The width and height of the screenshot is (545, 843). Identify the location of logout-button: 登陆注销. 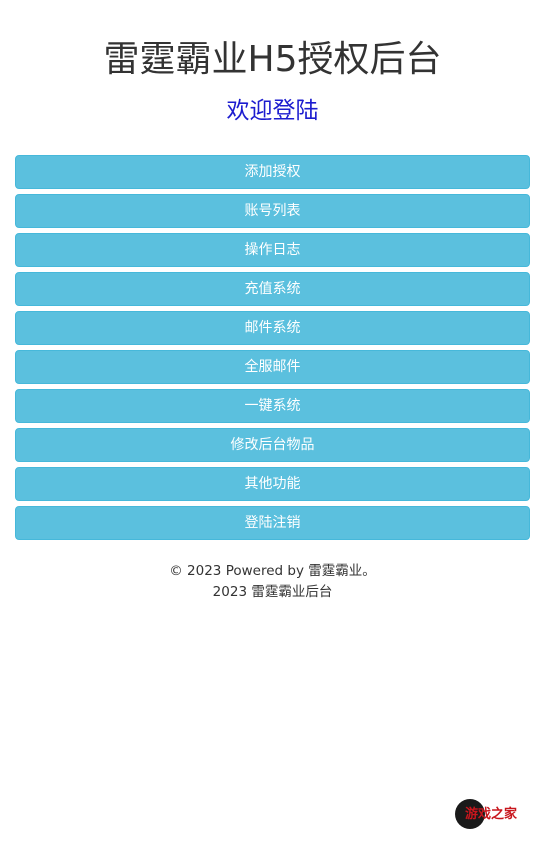
(272, 523).